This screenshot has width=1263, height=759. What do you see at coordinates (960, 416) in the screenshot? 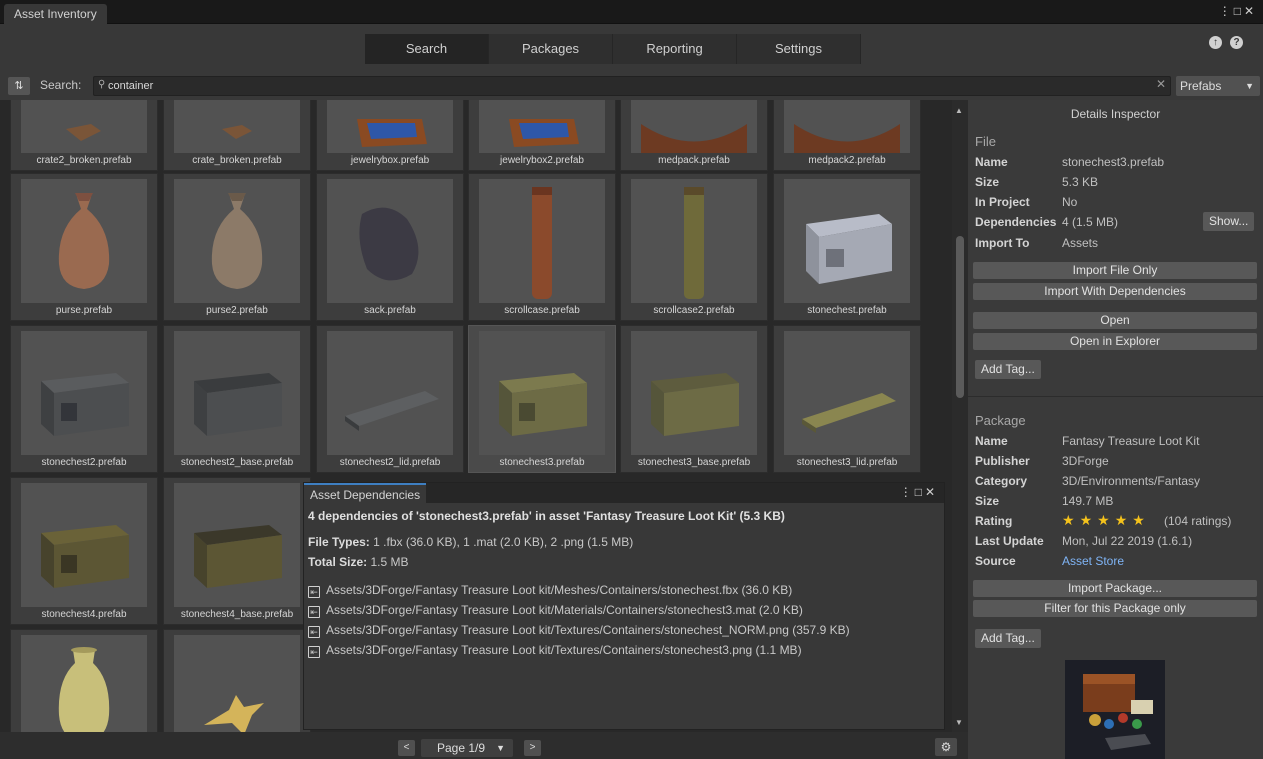
I see `grid-scrollbar` at bounding box center [960, 416].